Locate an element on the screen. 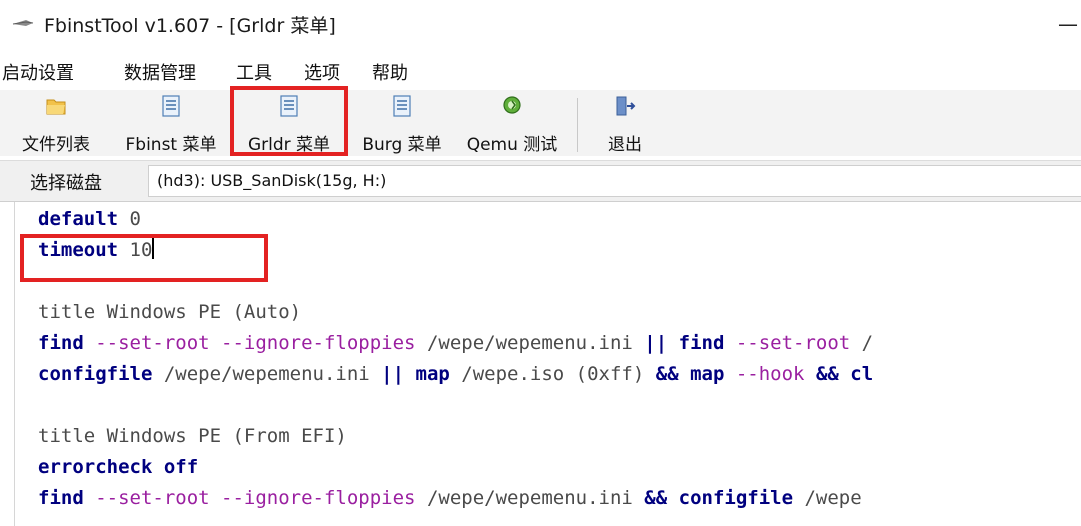  disk-bar: 选择磁盘 (hd3): USB_SanDisk(15g, H:) is located at coordinates (540, 181).